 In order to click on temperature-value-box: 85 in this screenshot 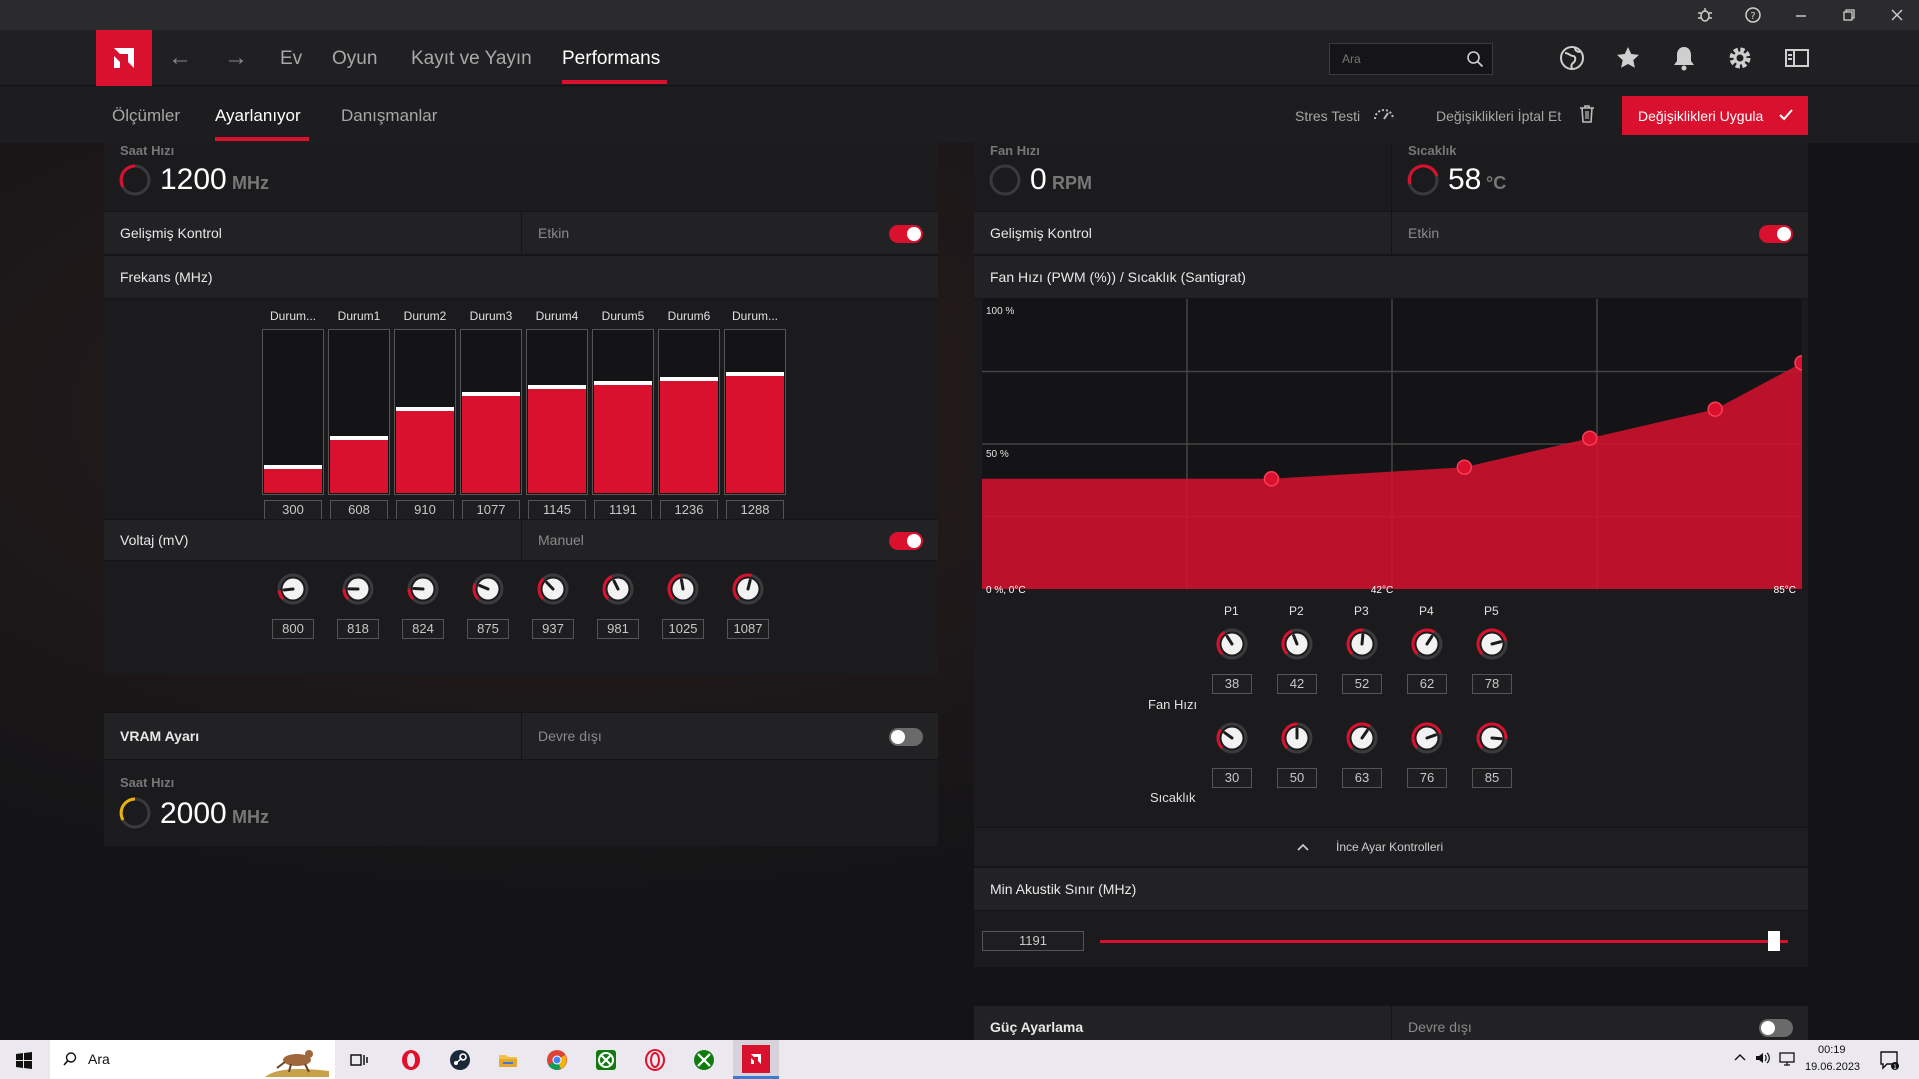, I will do `click(1492, 778)`.